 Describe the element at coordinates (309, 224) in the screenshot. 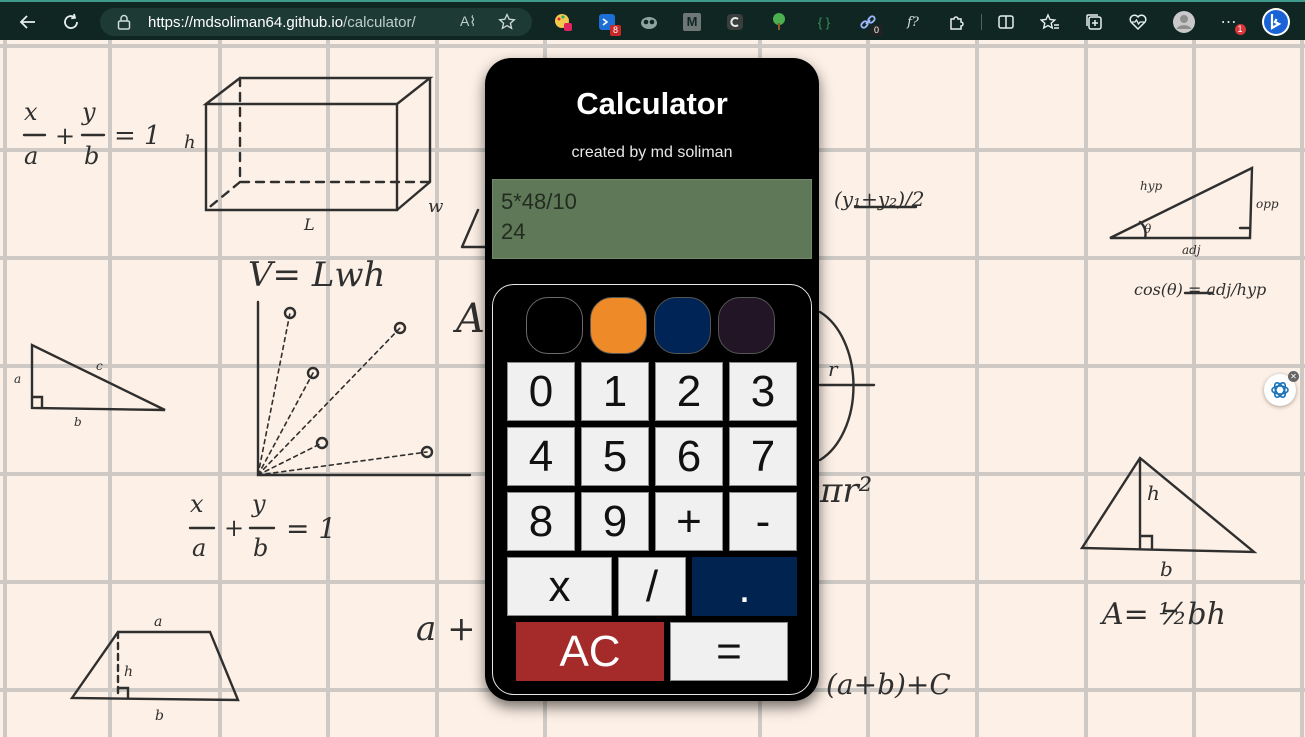

I see `box-l-label: L` at that location.